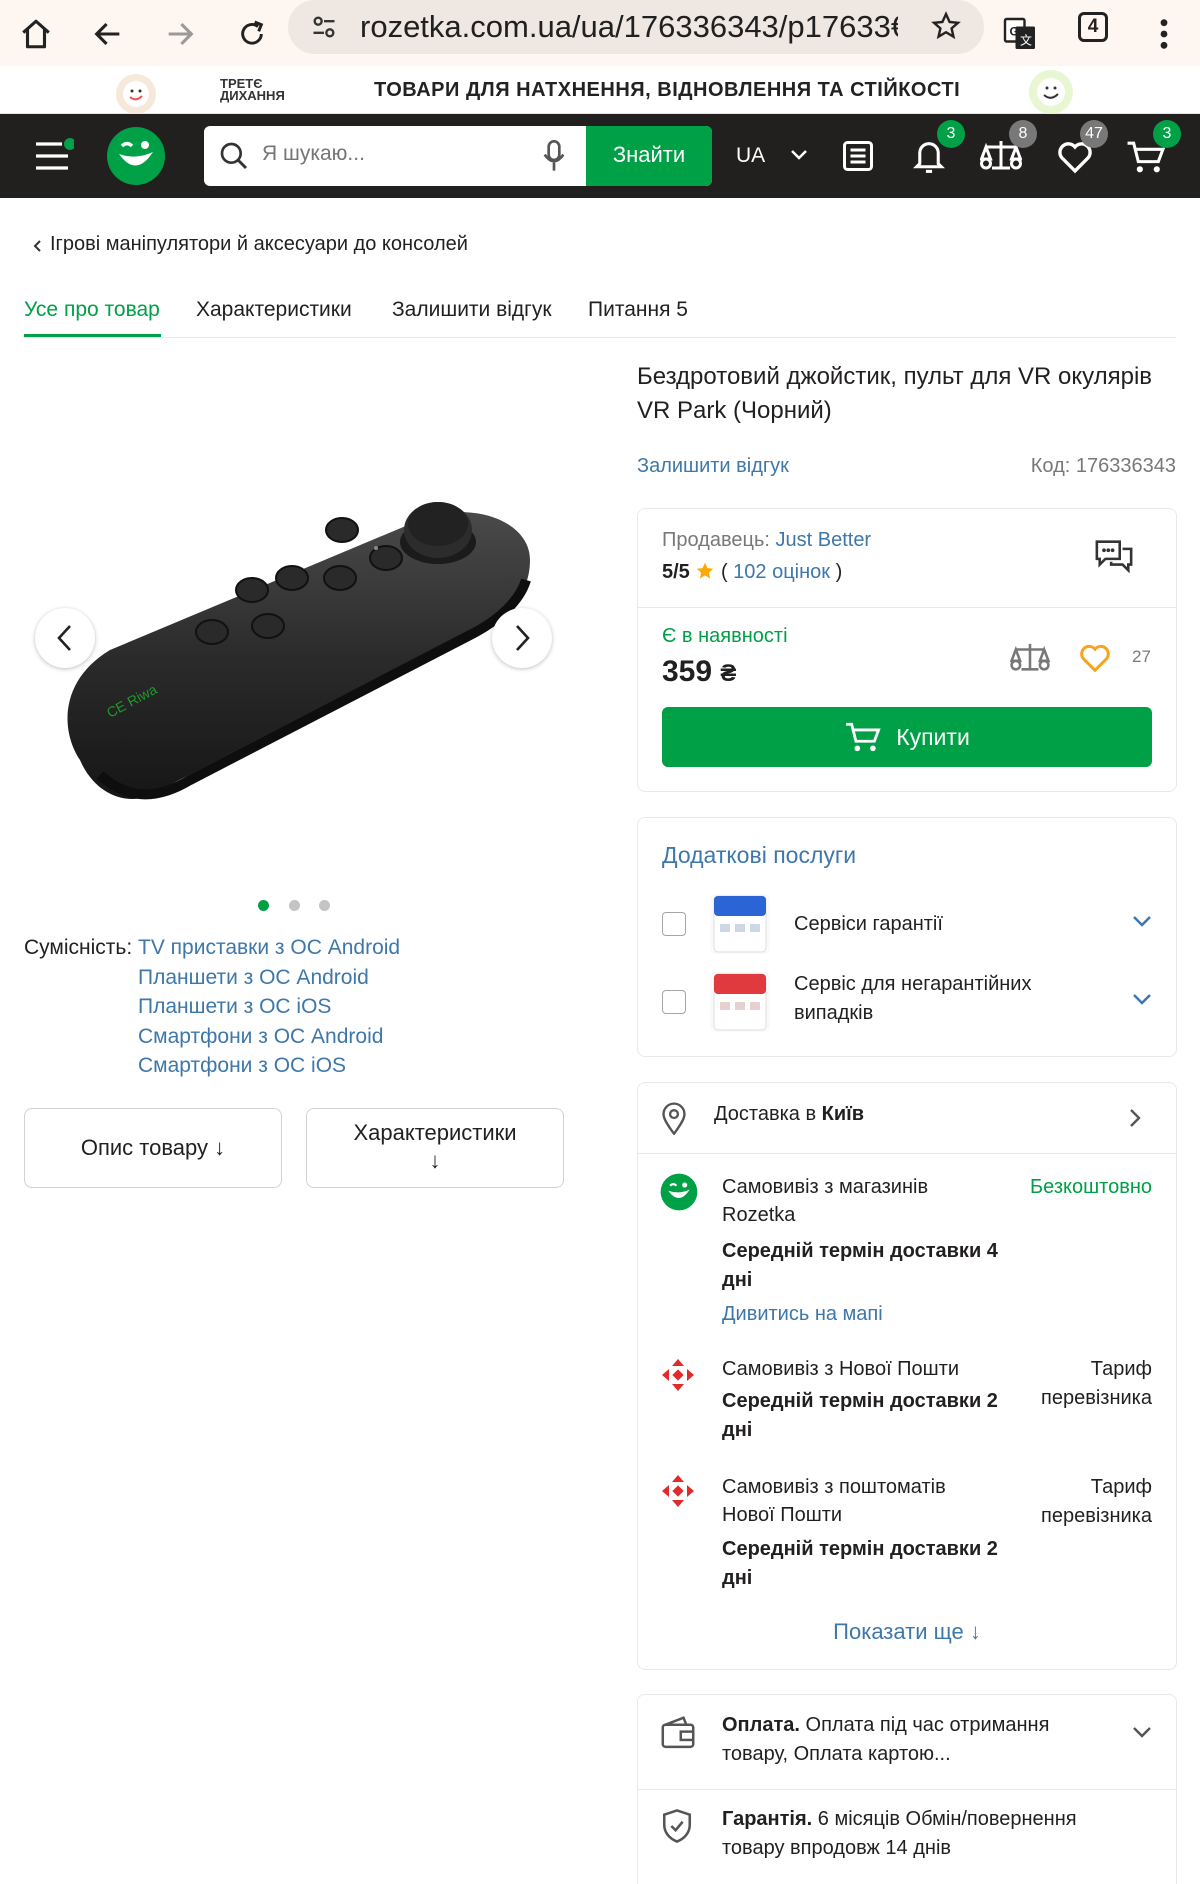 The height and width of the screenshot is (1884, 1200). Describe the element at coordinates (269, 948) in the screenshot. I see `compat-link: TV приставки з ОС Android` at that location.